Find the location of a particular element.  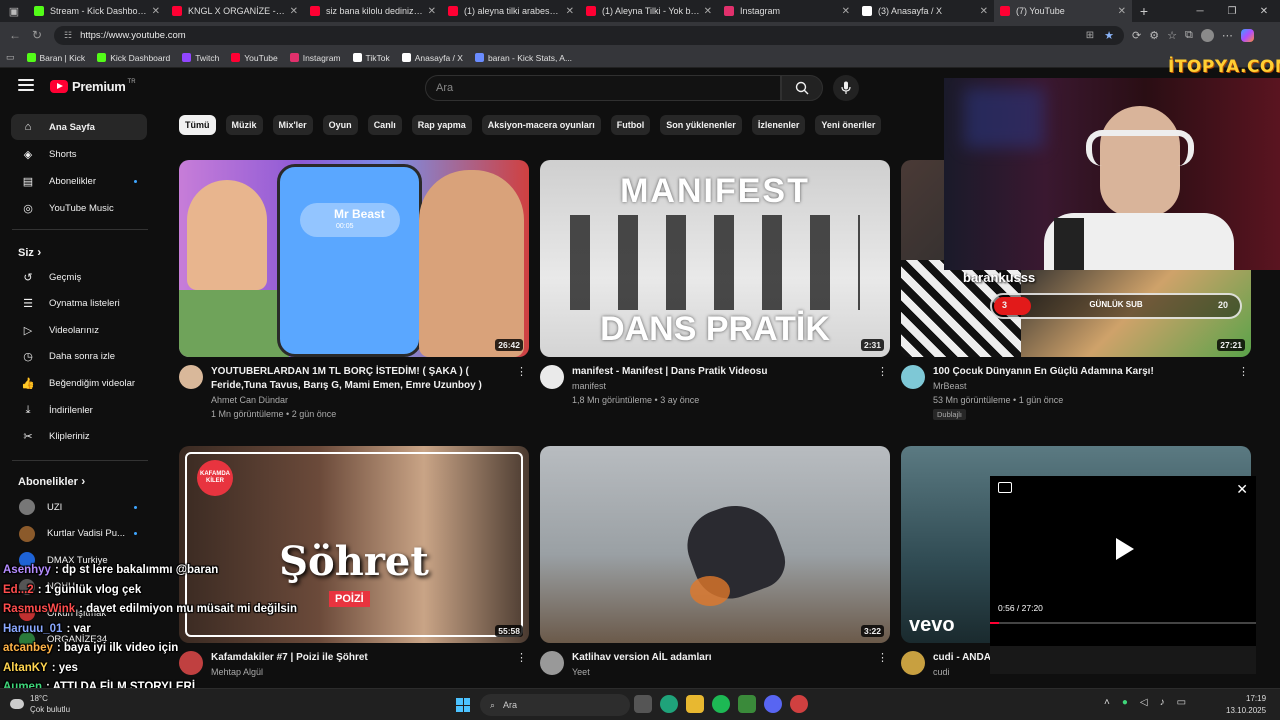

browser-tab: KNGL X ORGANİZE - KATLİ ✕ is located at coordinates (235, 11).